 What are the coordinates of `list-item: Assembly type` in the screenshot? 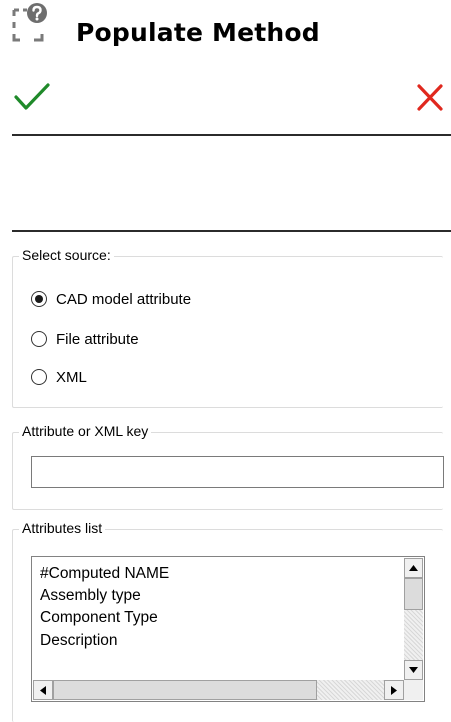 It's located at (90, 596).